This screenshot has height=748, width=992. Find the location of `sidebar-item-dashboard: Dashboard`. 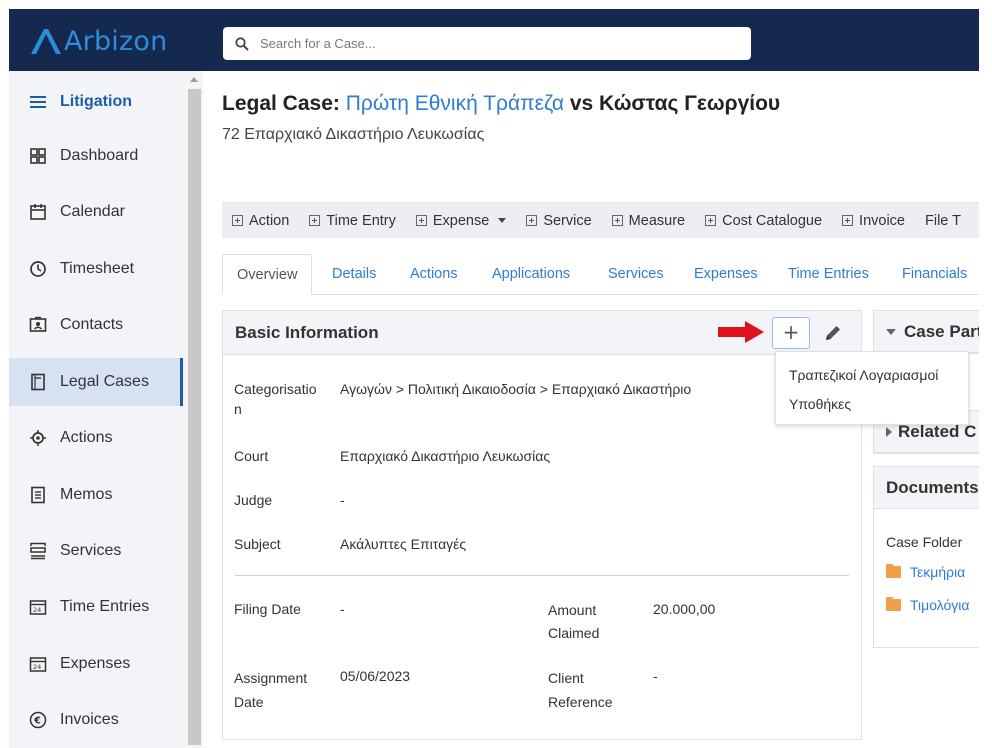

sidebar-item-dashboard: Dashboard is located at coordinates (96, 156).